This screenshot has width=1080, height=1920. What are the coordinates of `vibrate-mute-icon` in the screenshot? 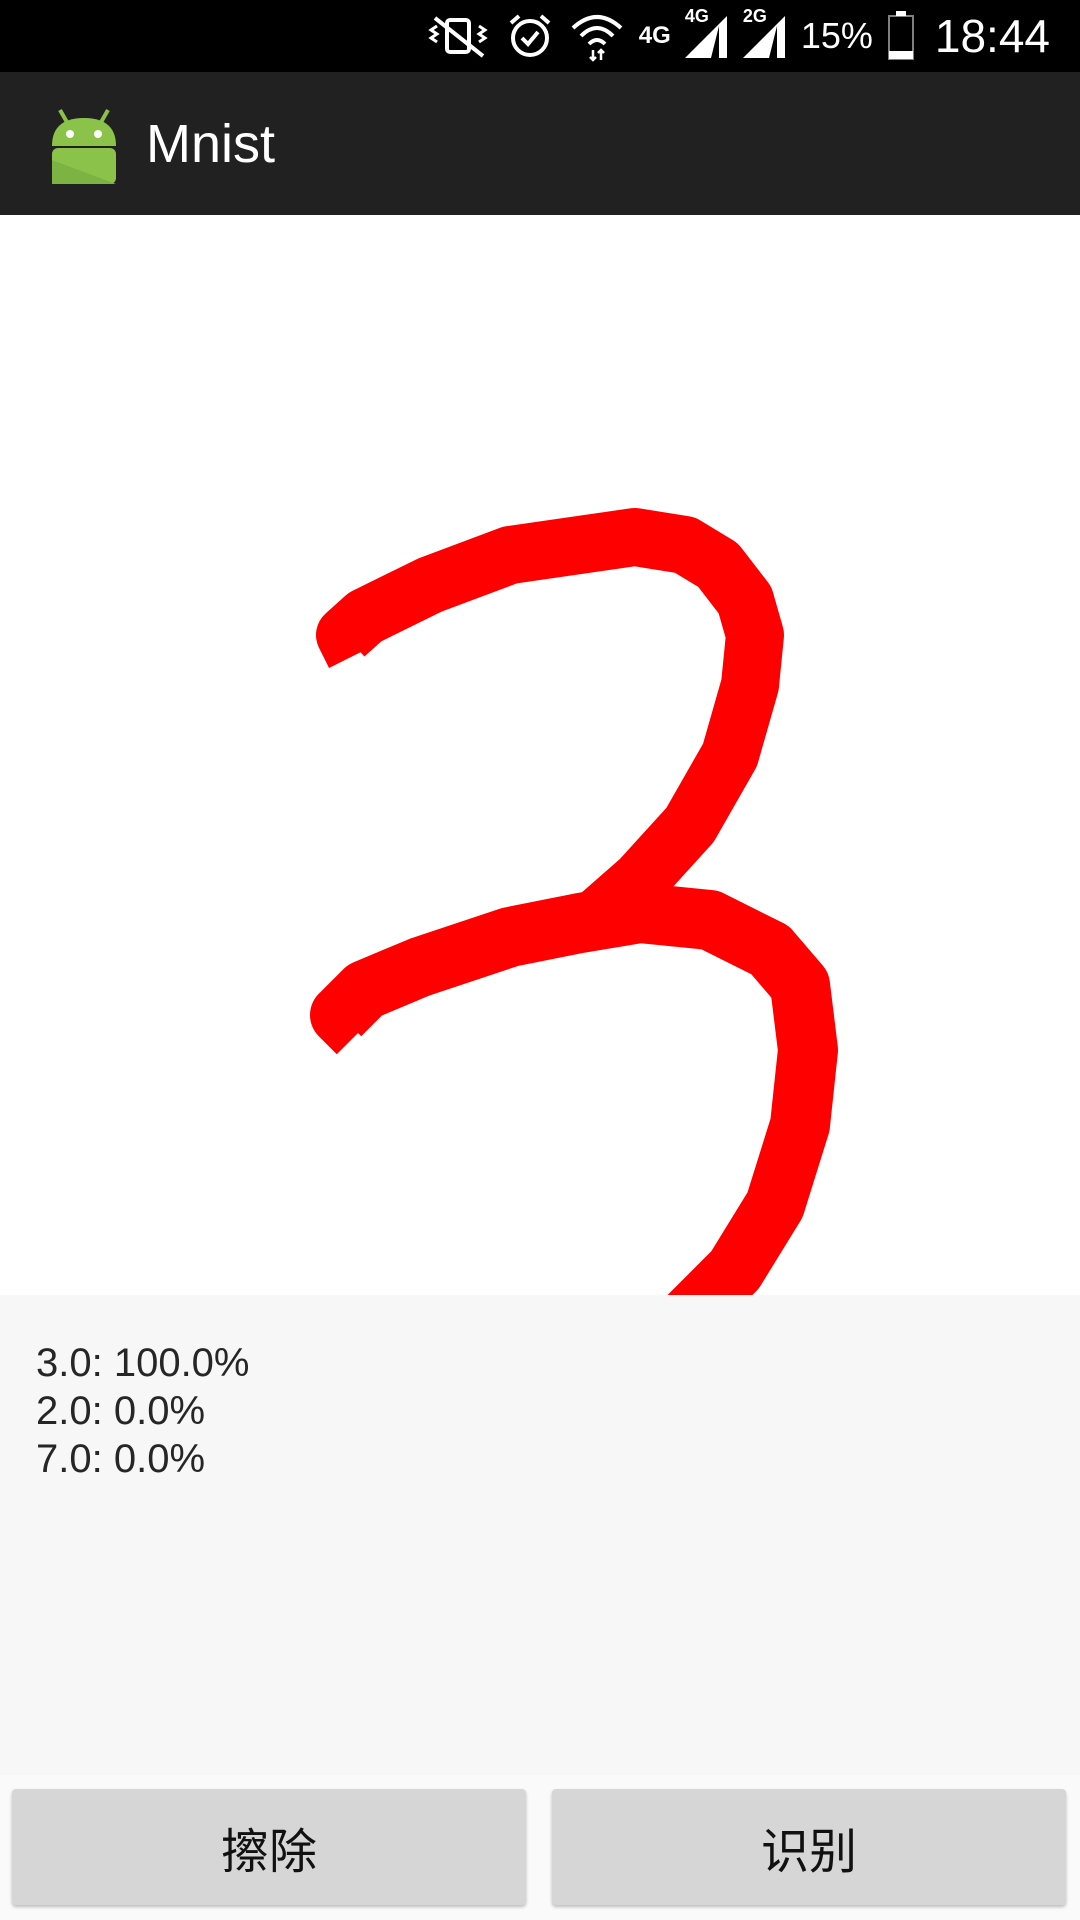 It's located at (458, 36).